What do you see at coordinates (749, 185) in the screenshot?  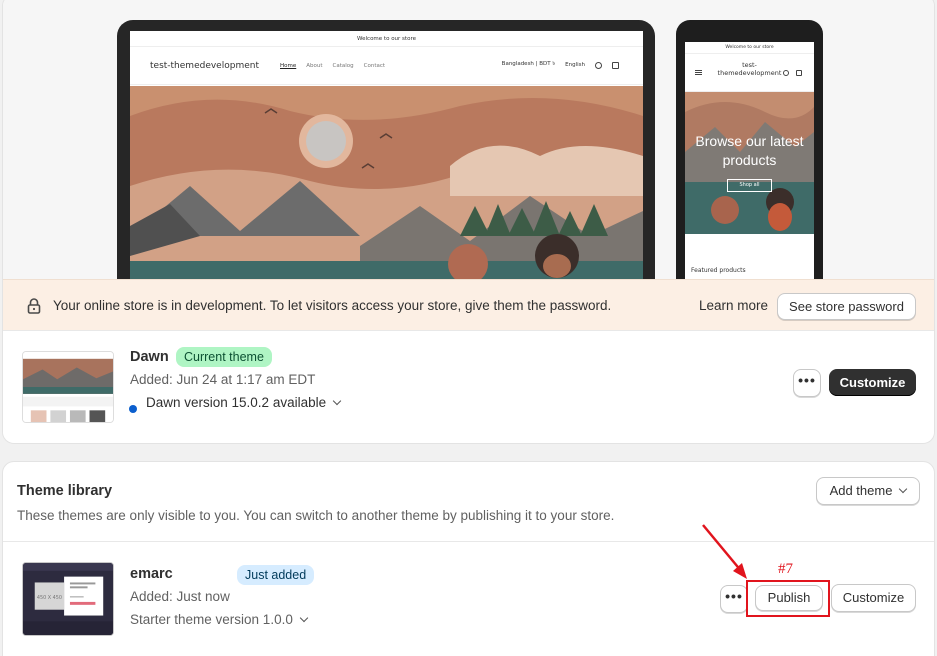 I see `mobile-shop-all-button: Shop all` at bounding box center [749, 185].